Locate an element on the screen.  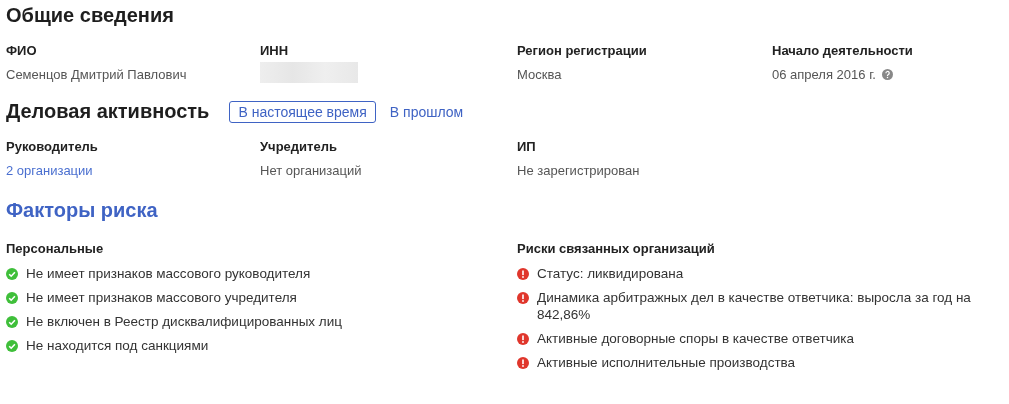
period-tab: В прошлом is located at coordinates (426, 111).